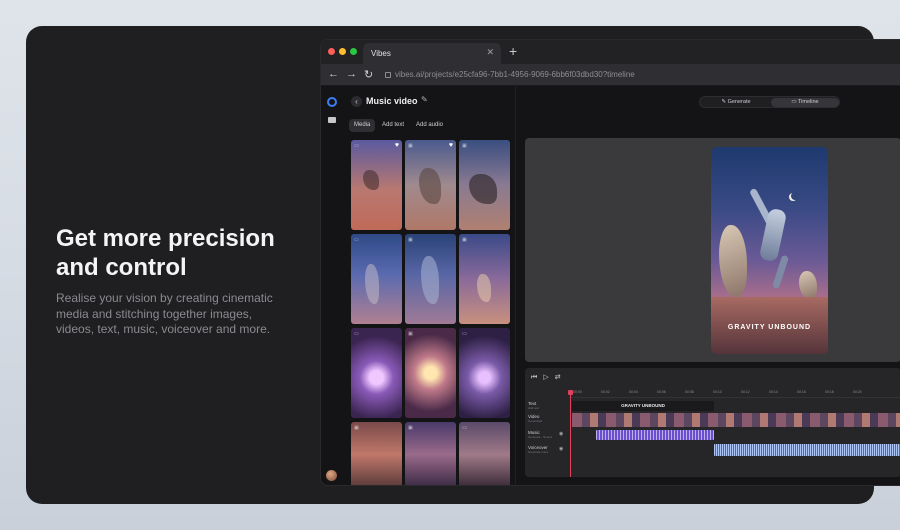  I want to click on playhead, so click(570, 433).